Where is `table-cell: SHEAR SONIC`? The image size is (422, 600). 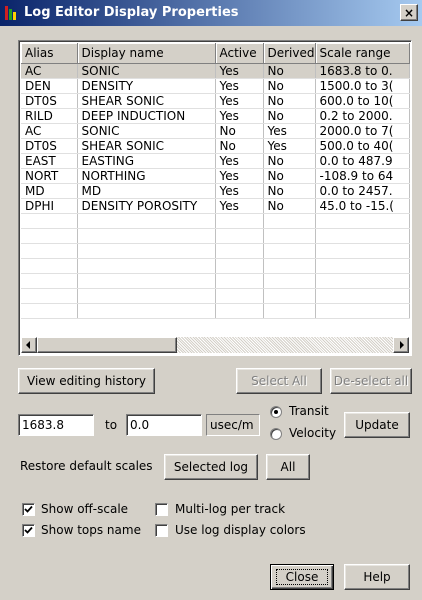
table-cell: SHEAR SONIC is located at coordinates (146, 146).